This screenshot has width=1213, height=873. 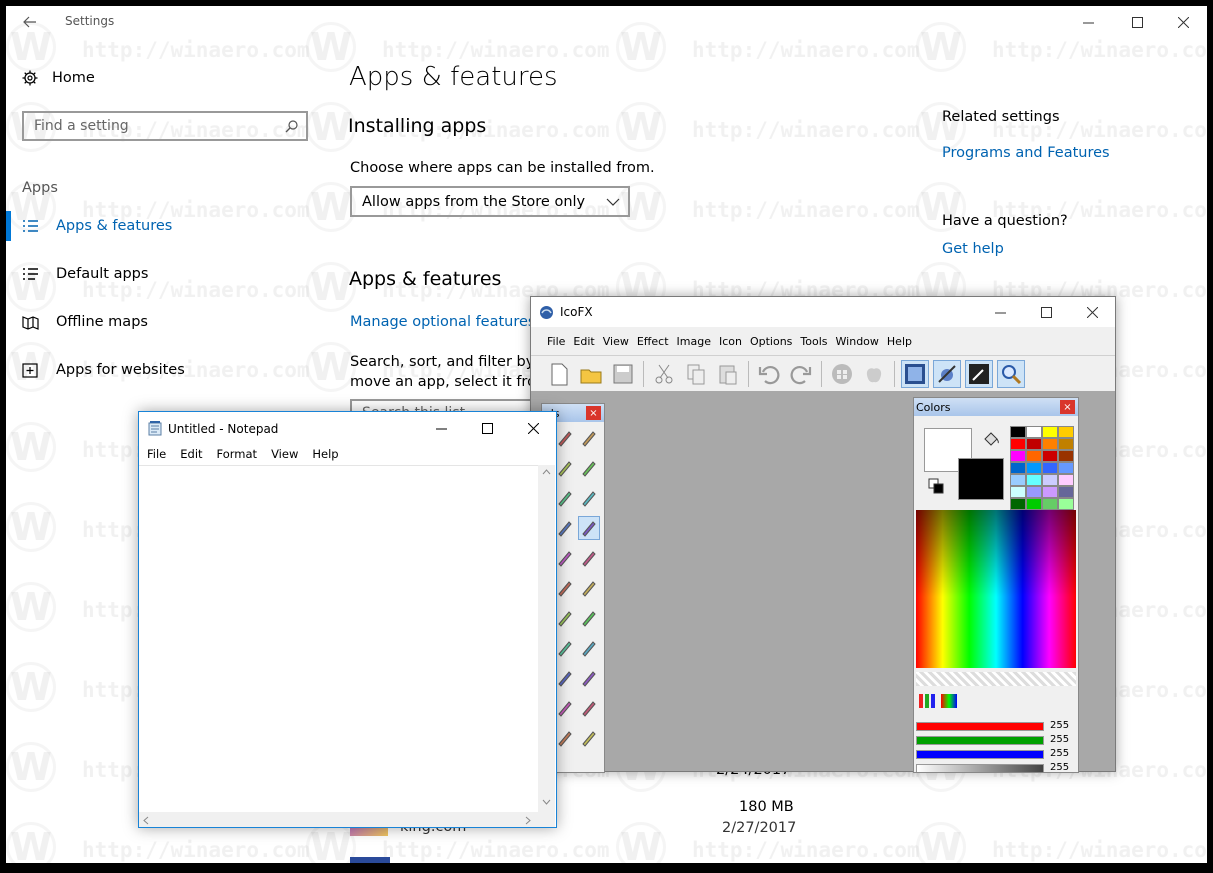 What do you see at coordinates (156, 274) in the screenshot?
I see `nav-item-default-apps: Default apps` at bounding box center [156, 274].